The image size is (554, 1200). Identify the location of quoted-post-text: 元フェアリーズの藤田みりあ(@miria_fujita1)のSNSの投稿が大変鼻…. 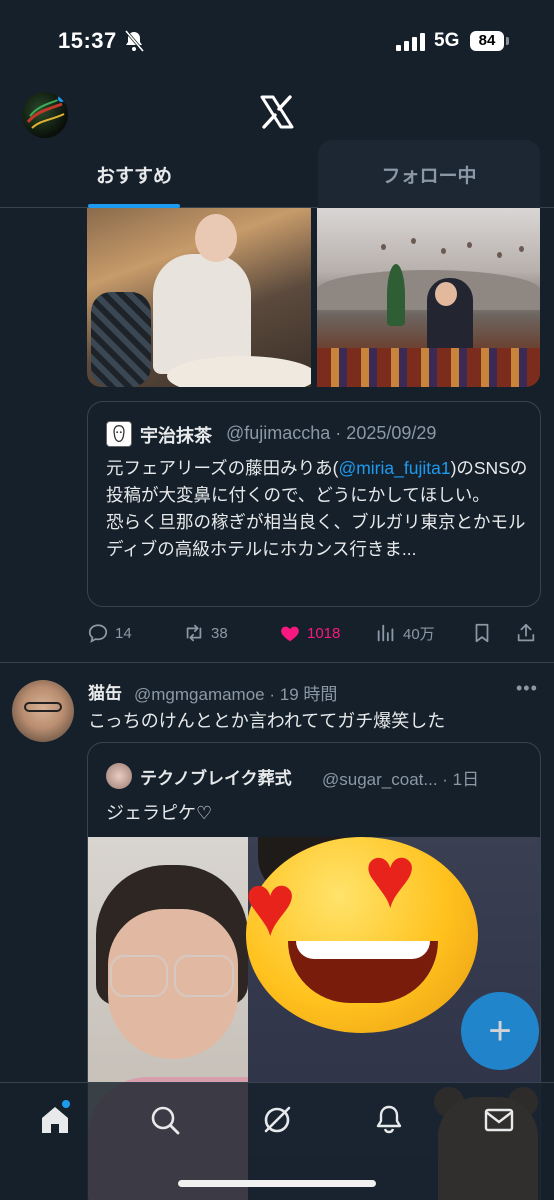
(318, 509).